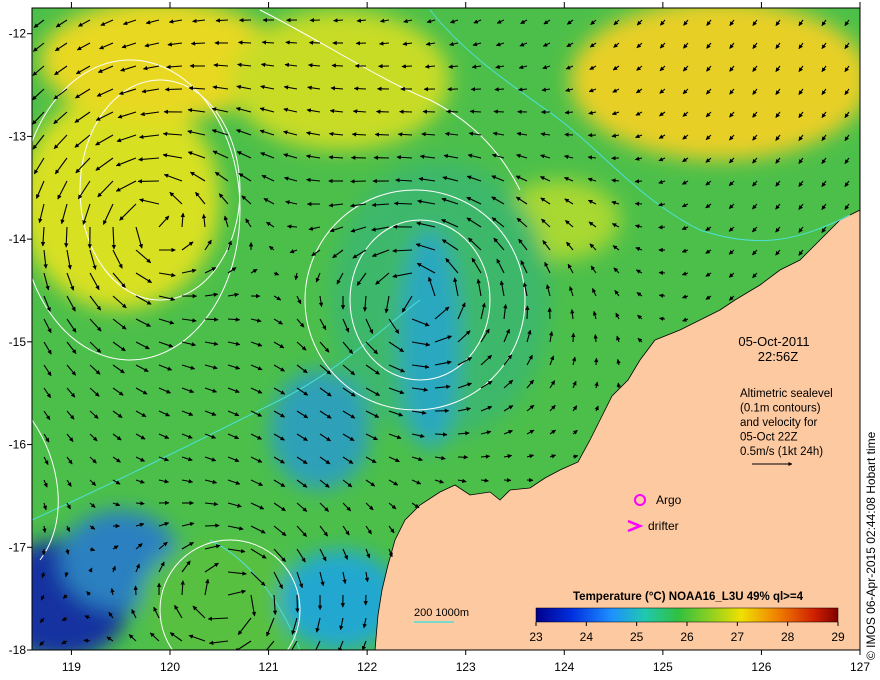 The height and width of the screenshot is (680, 880). I want to click on latitude-axis: -12 -13 -14 -15 -16 -17 -18, so click(20, 342).